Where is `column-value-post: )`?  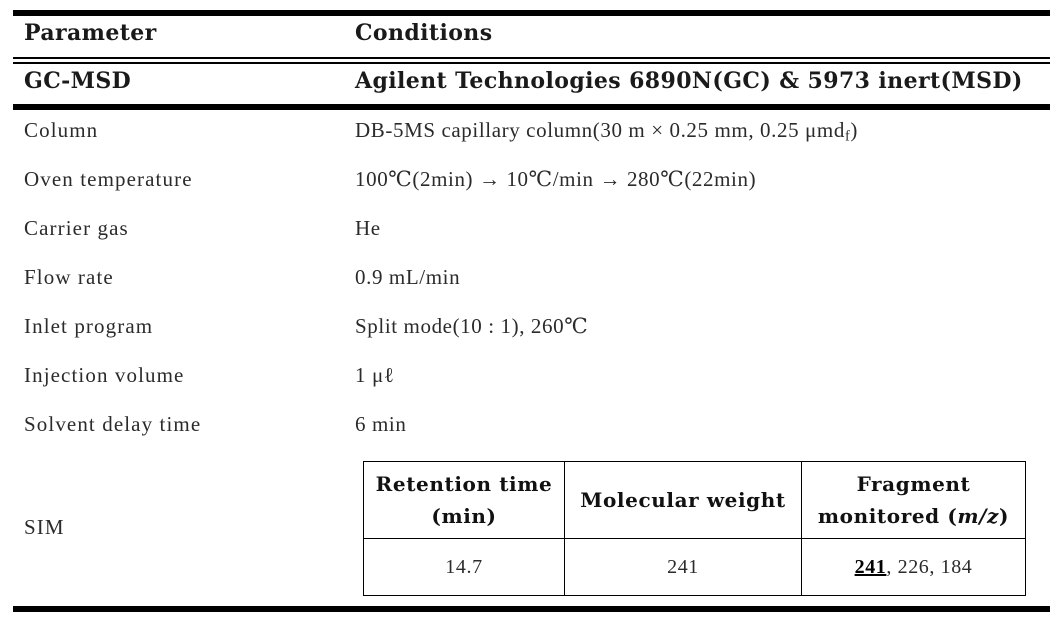
column-value-post: ) is located at coordinates (854, 130).